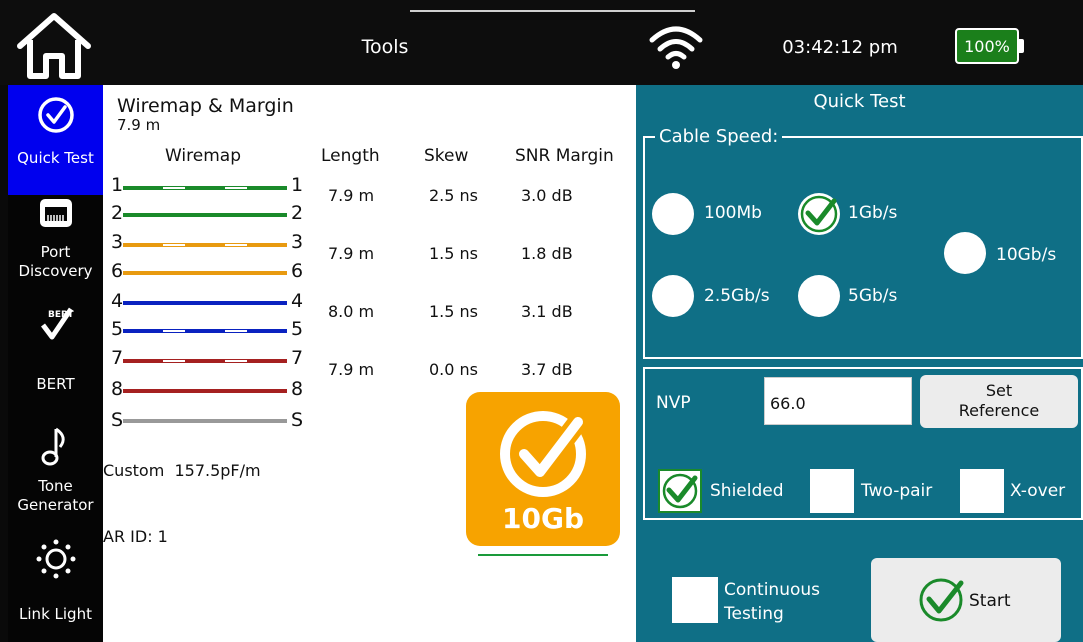 The width and height of the screenshot is (1083, 642). I want to click on pin-right: 8, so click(297, 389).